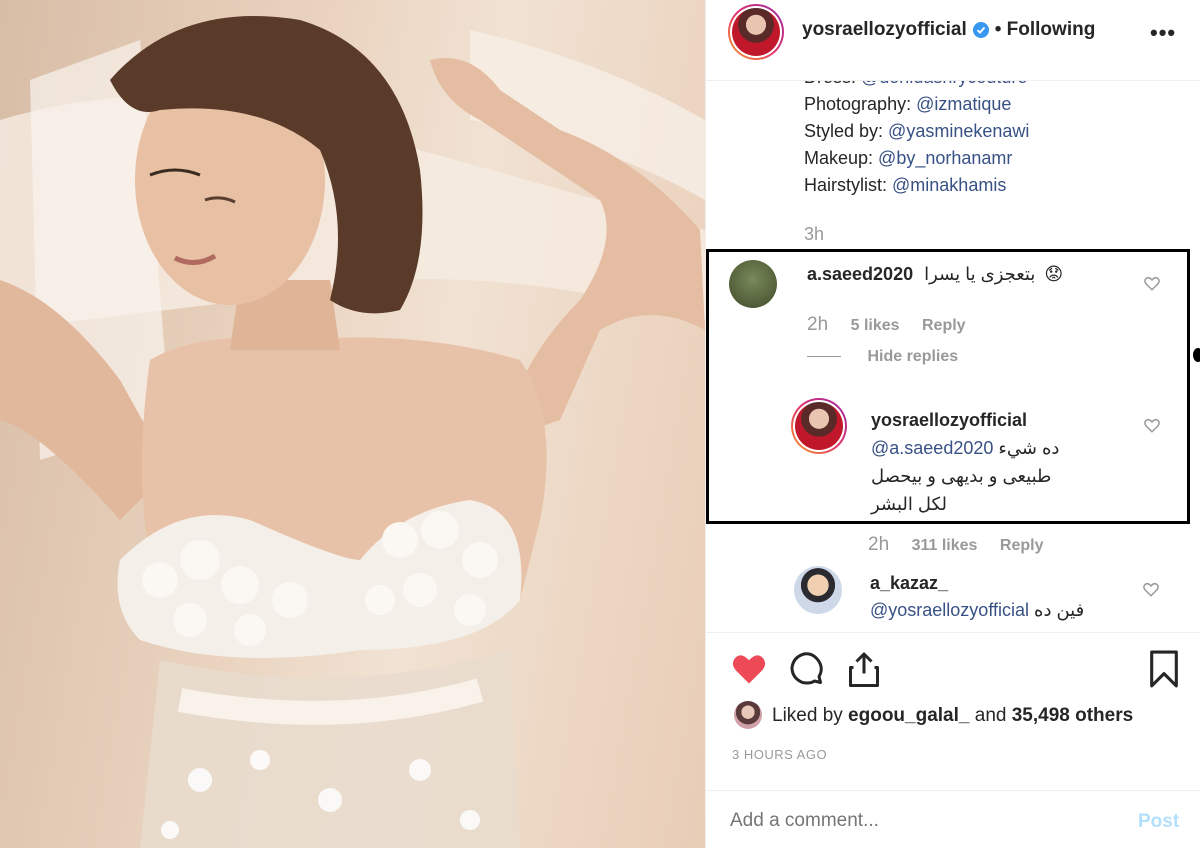 The height and width of the screenshot is (849, 1200). What do you see at coordinates (780, 754) in the screenshot?
I see `post-timestamp: 3 HOURS AGO` at bounding box center [780, 754].